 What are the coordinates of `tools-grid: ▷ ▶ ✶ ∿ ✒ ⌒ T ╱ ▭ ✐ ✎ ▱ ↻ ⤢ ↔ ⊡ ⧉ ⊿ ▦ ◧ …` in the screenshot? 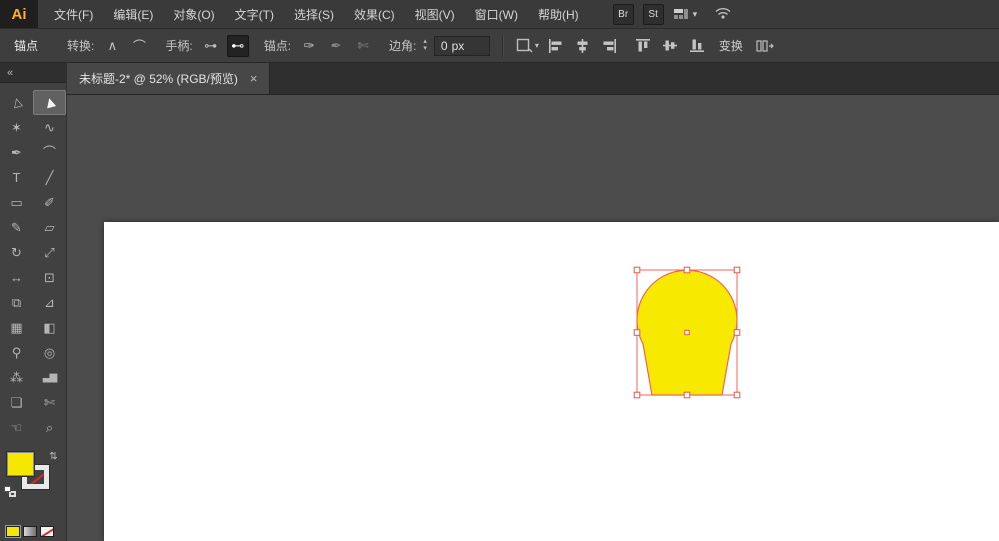 It's located at (33, 265).